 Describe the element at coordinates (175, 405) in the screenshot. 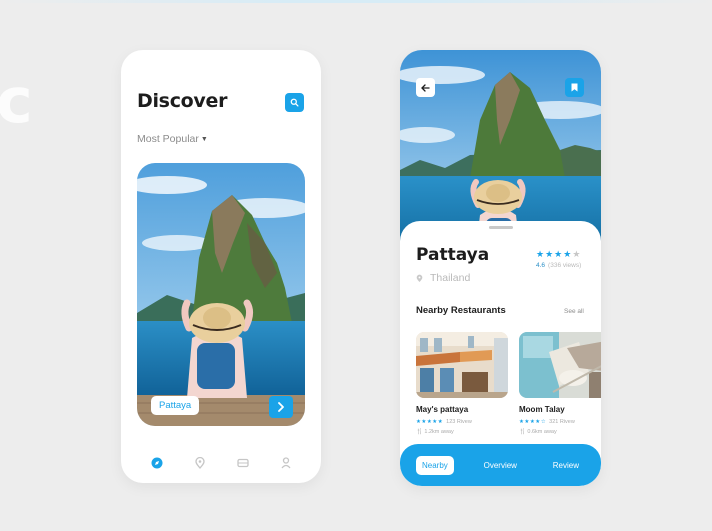

I see `destination-name-tag: Pattaya` at that location.